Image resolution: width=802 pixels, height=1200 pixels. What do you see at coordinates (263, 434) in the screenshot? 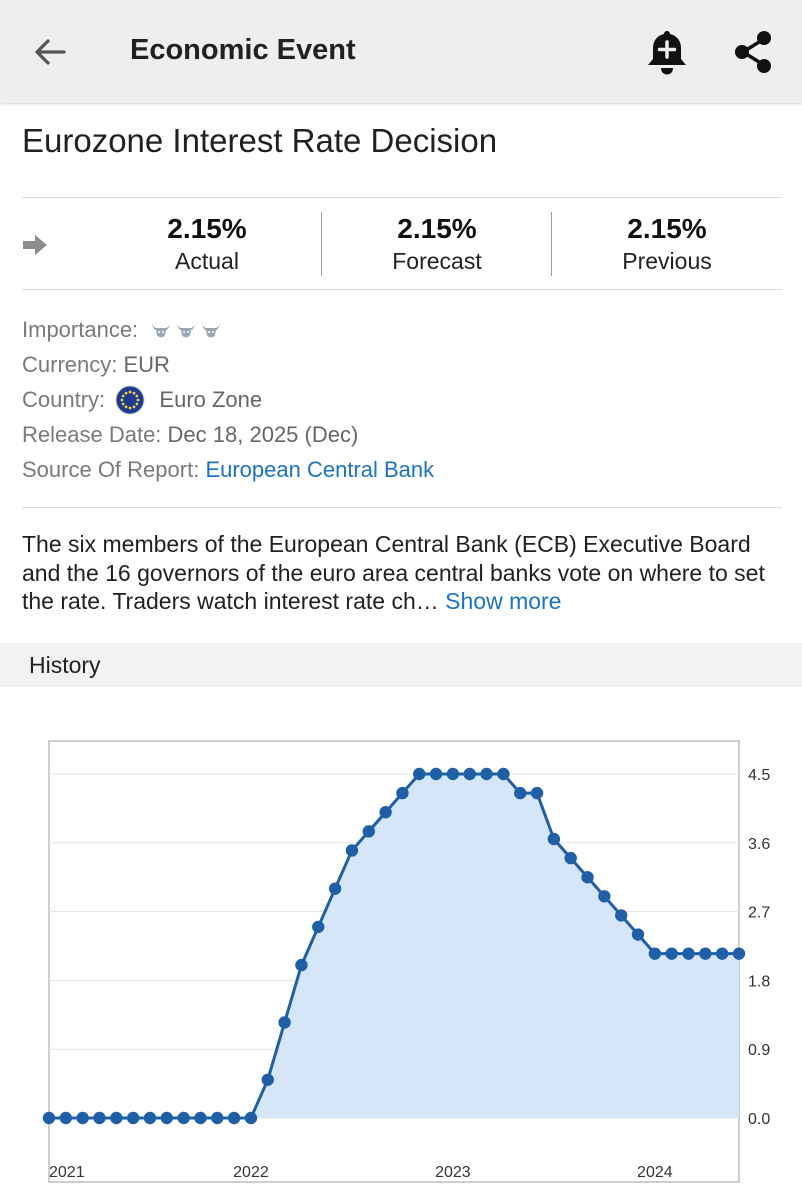
I see `release-date-value: Dec 18, 2025 (Dec)` at bounding box center [263, 434].